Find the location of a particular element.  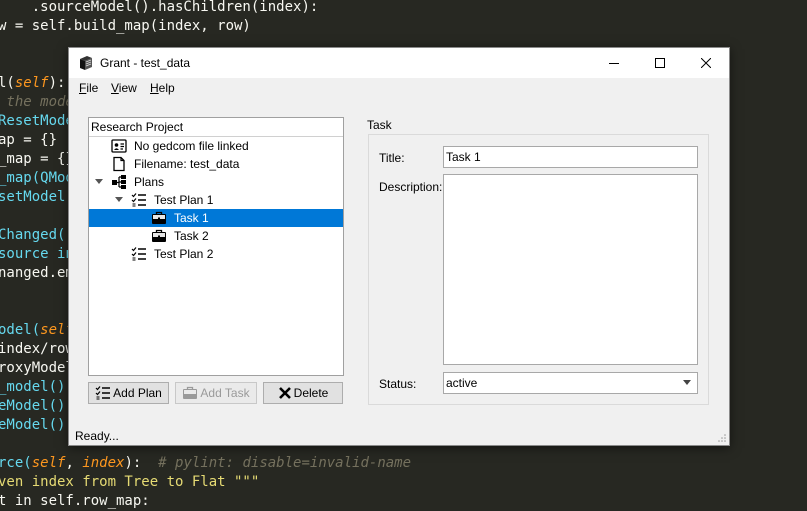

code-line: ap = {} is located at coordinates (28, 140).